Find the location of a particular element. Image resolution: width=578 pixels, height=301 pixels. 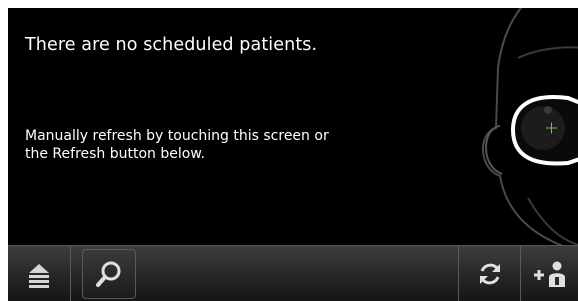

search-button is located at coordinates (109, 274).